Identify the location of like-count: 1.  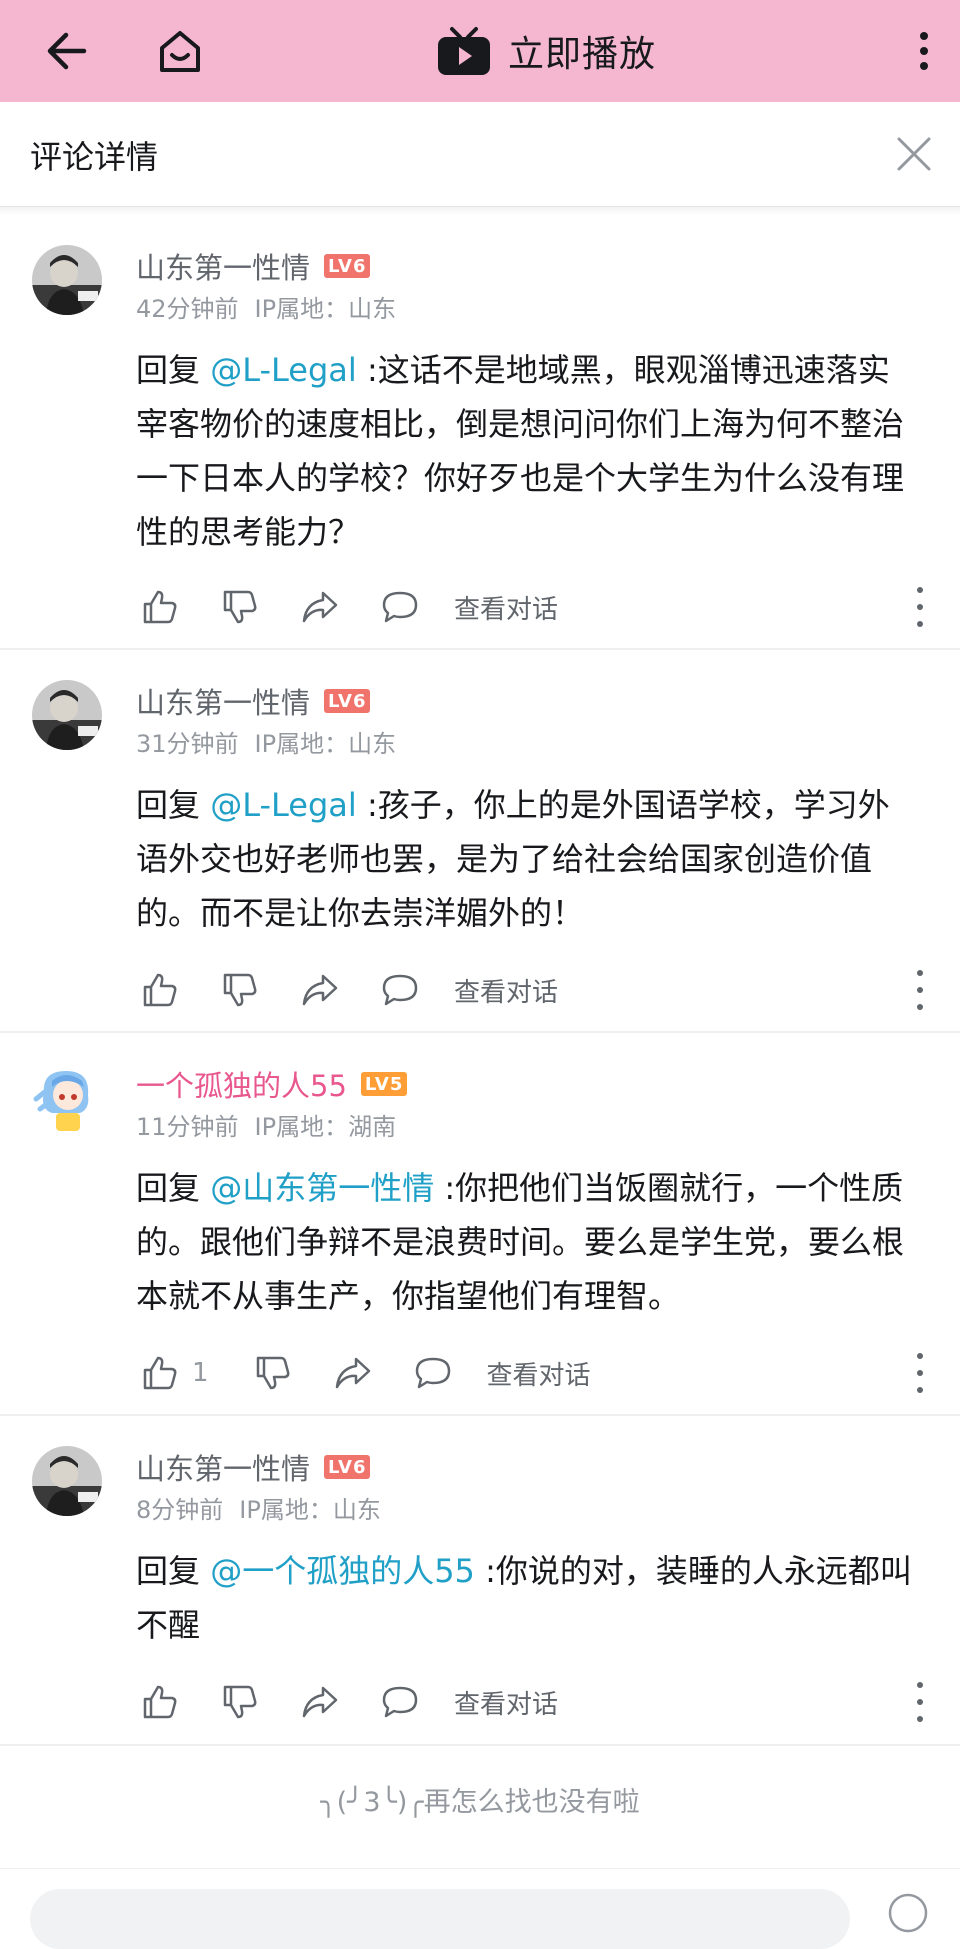
(200, 1373).